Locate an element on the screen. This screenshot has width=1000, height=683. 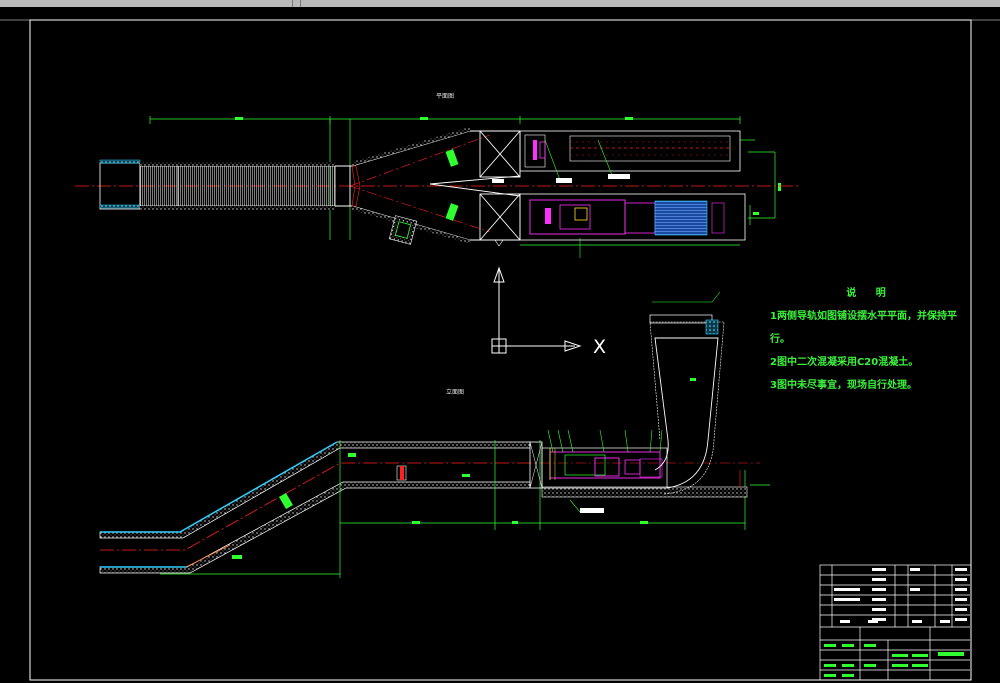
notes-item-1: 1两侧导轨如图铺设摆水平平面，并保持平行。 is located at coordinates (863, 328).